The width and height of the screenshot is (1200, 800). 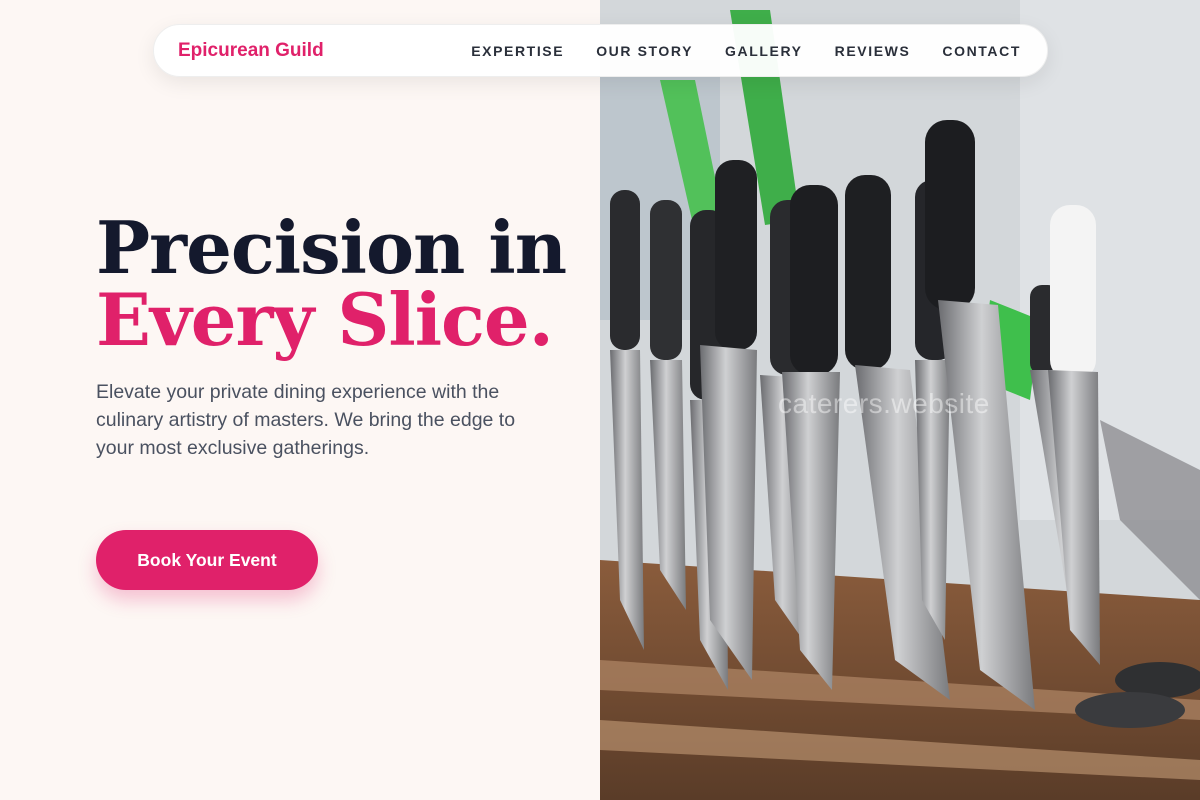 What do you see at coordinates (764, 51) in the screenshot?
I see `nav-gallery: GALLERY` at bounding box center [764, 51].